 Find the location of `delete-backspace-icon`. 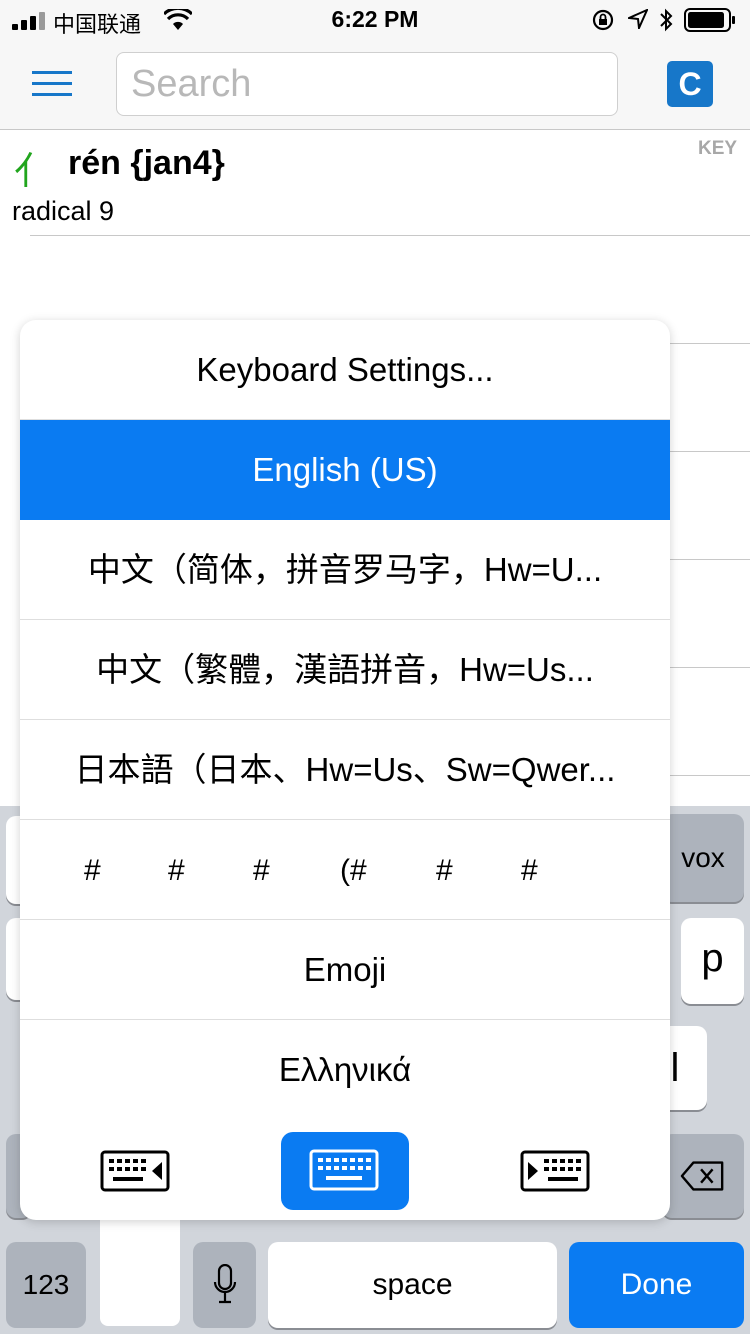

delete-backspace-icon is located at coordinates (702, 1176).